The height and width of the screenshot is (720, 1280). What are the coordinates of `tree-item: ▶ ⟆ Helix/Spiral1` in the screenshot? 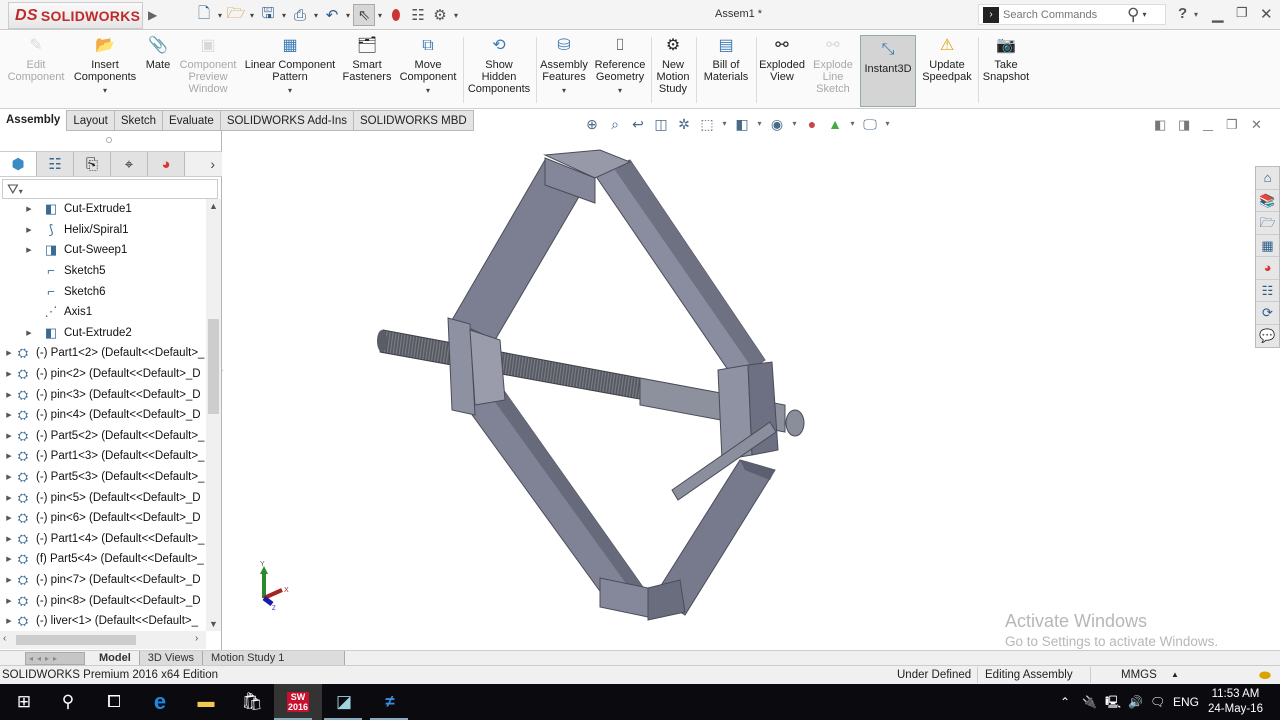 It's located at (103, 230).